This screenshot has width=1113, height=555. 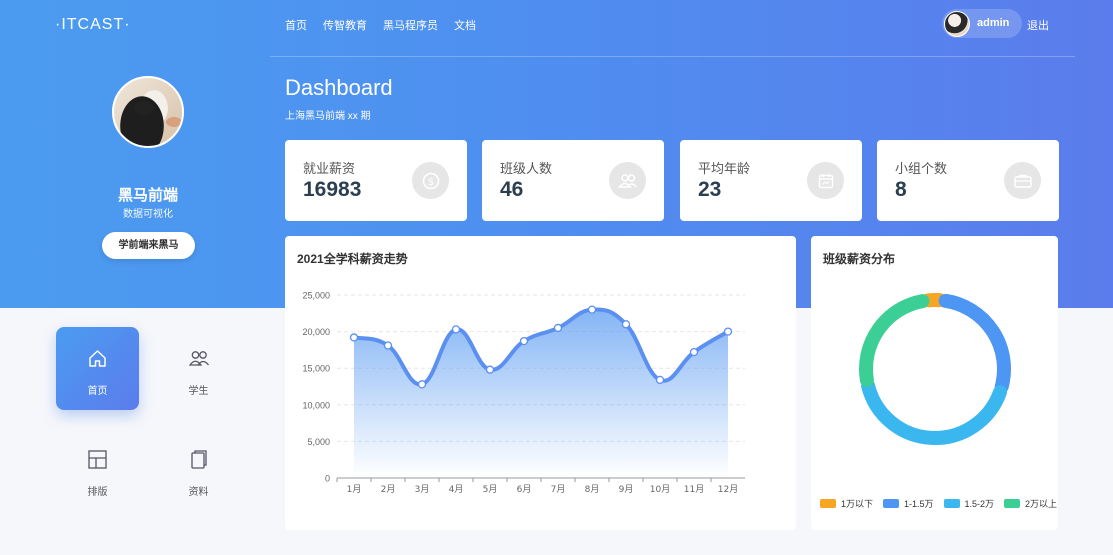 I want to click on calendar-icon, so click(x=825, y=180).